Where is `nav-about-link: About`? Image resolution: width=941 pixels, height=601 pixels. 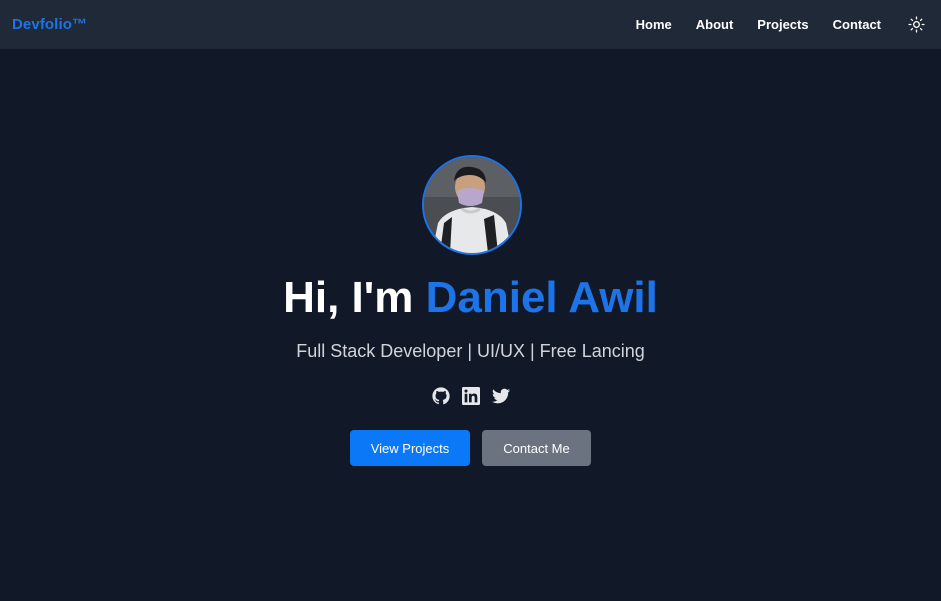
nav-about-link: About is located at coordinates (715, 24).